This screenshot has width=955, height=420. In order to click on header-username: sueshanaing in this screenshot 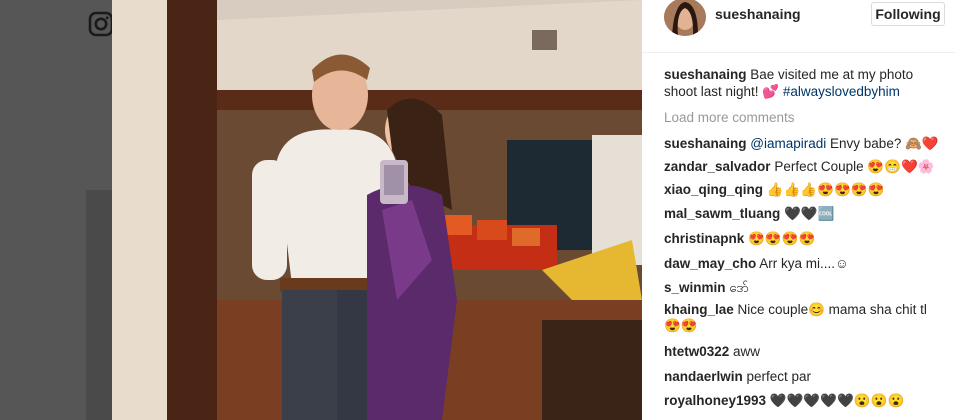, I will do `click(758, 14)`.